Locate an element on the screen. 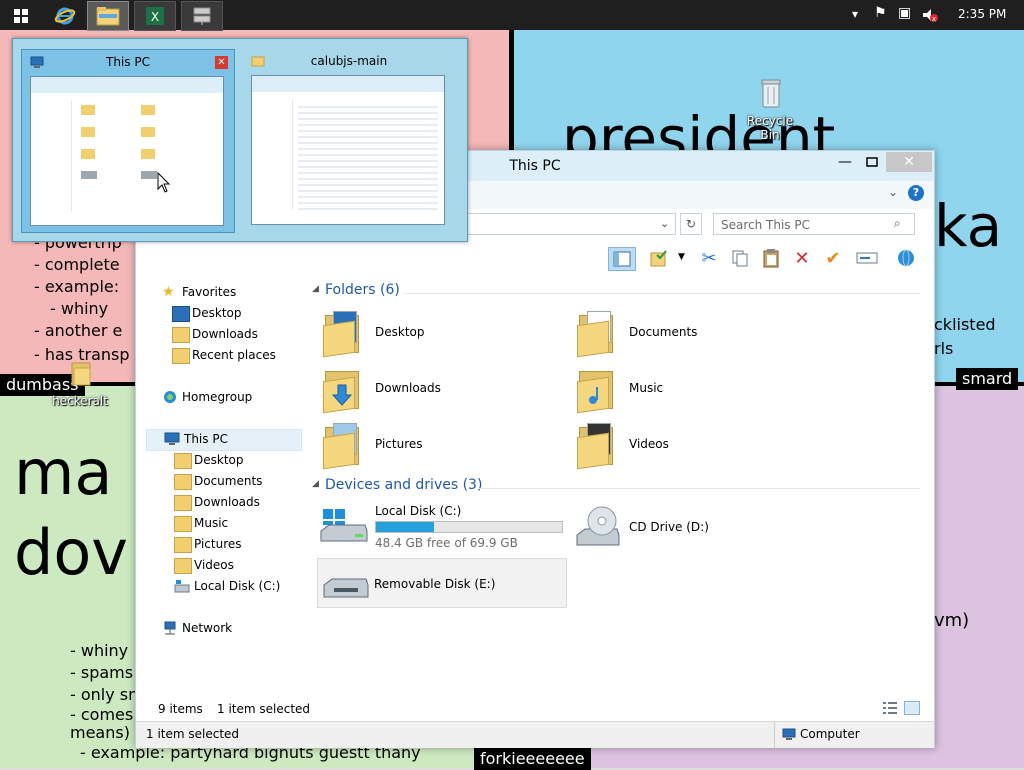 The width and height of the screenshot is (1024, 770). status-bar-divider is located at coordinates (774, 735).